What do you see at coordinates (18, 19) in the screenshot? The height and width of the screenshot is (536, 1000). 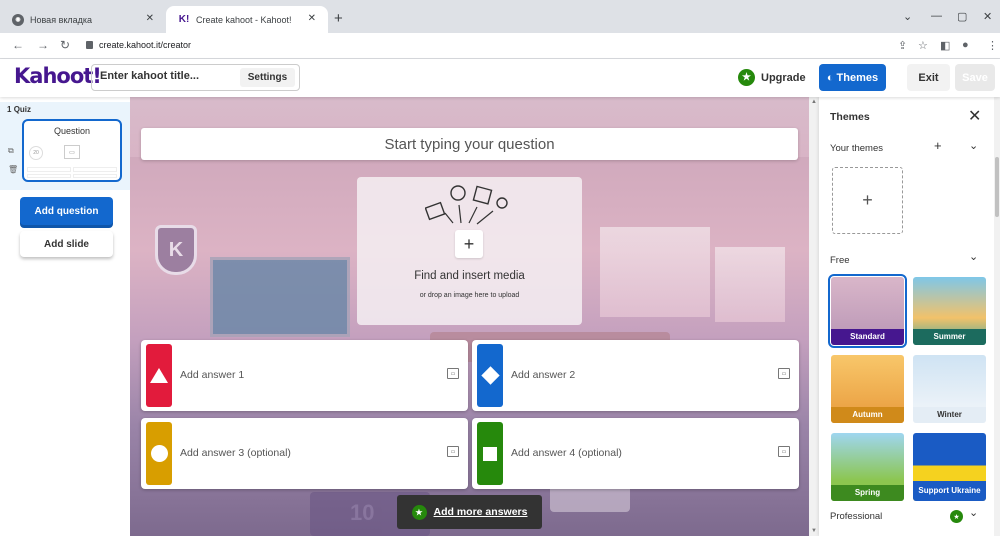 I see `chrome-icon: ◉` at bounding box center [18, 19].